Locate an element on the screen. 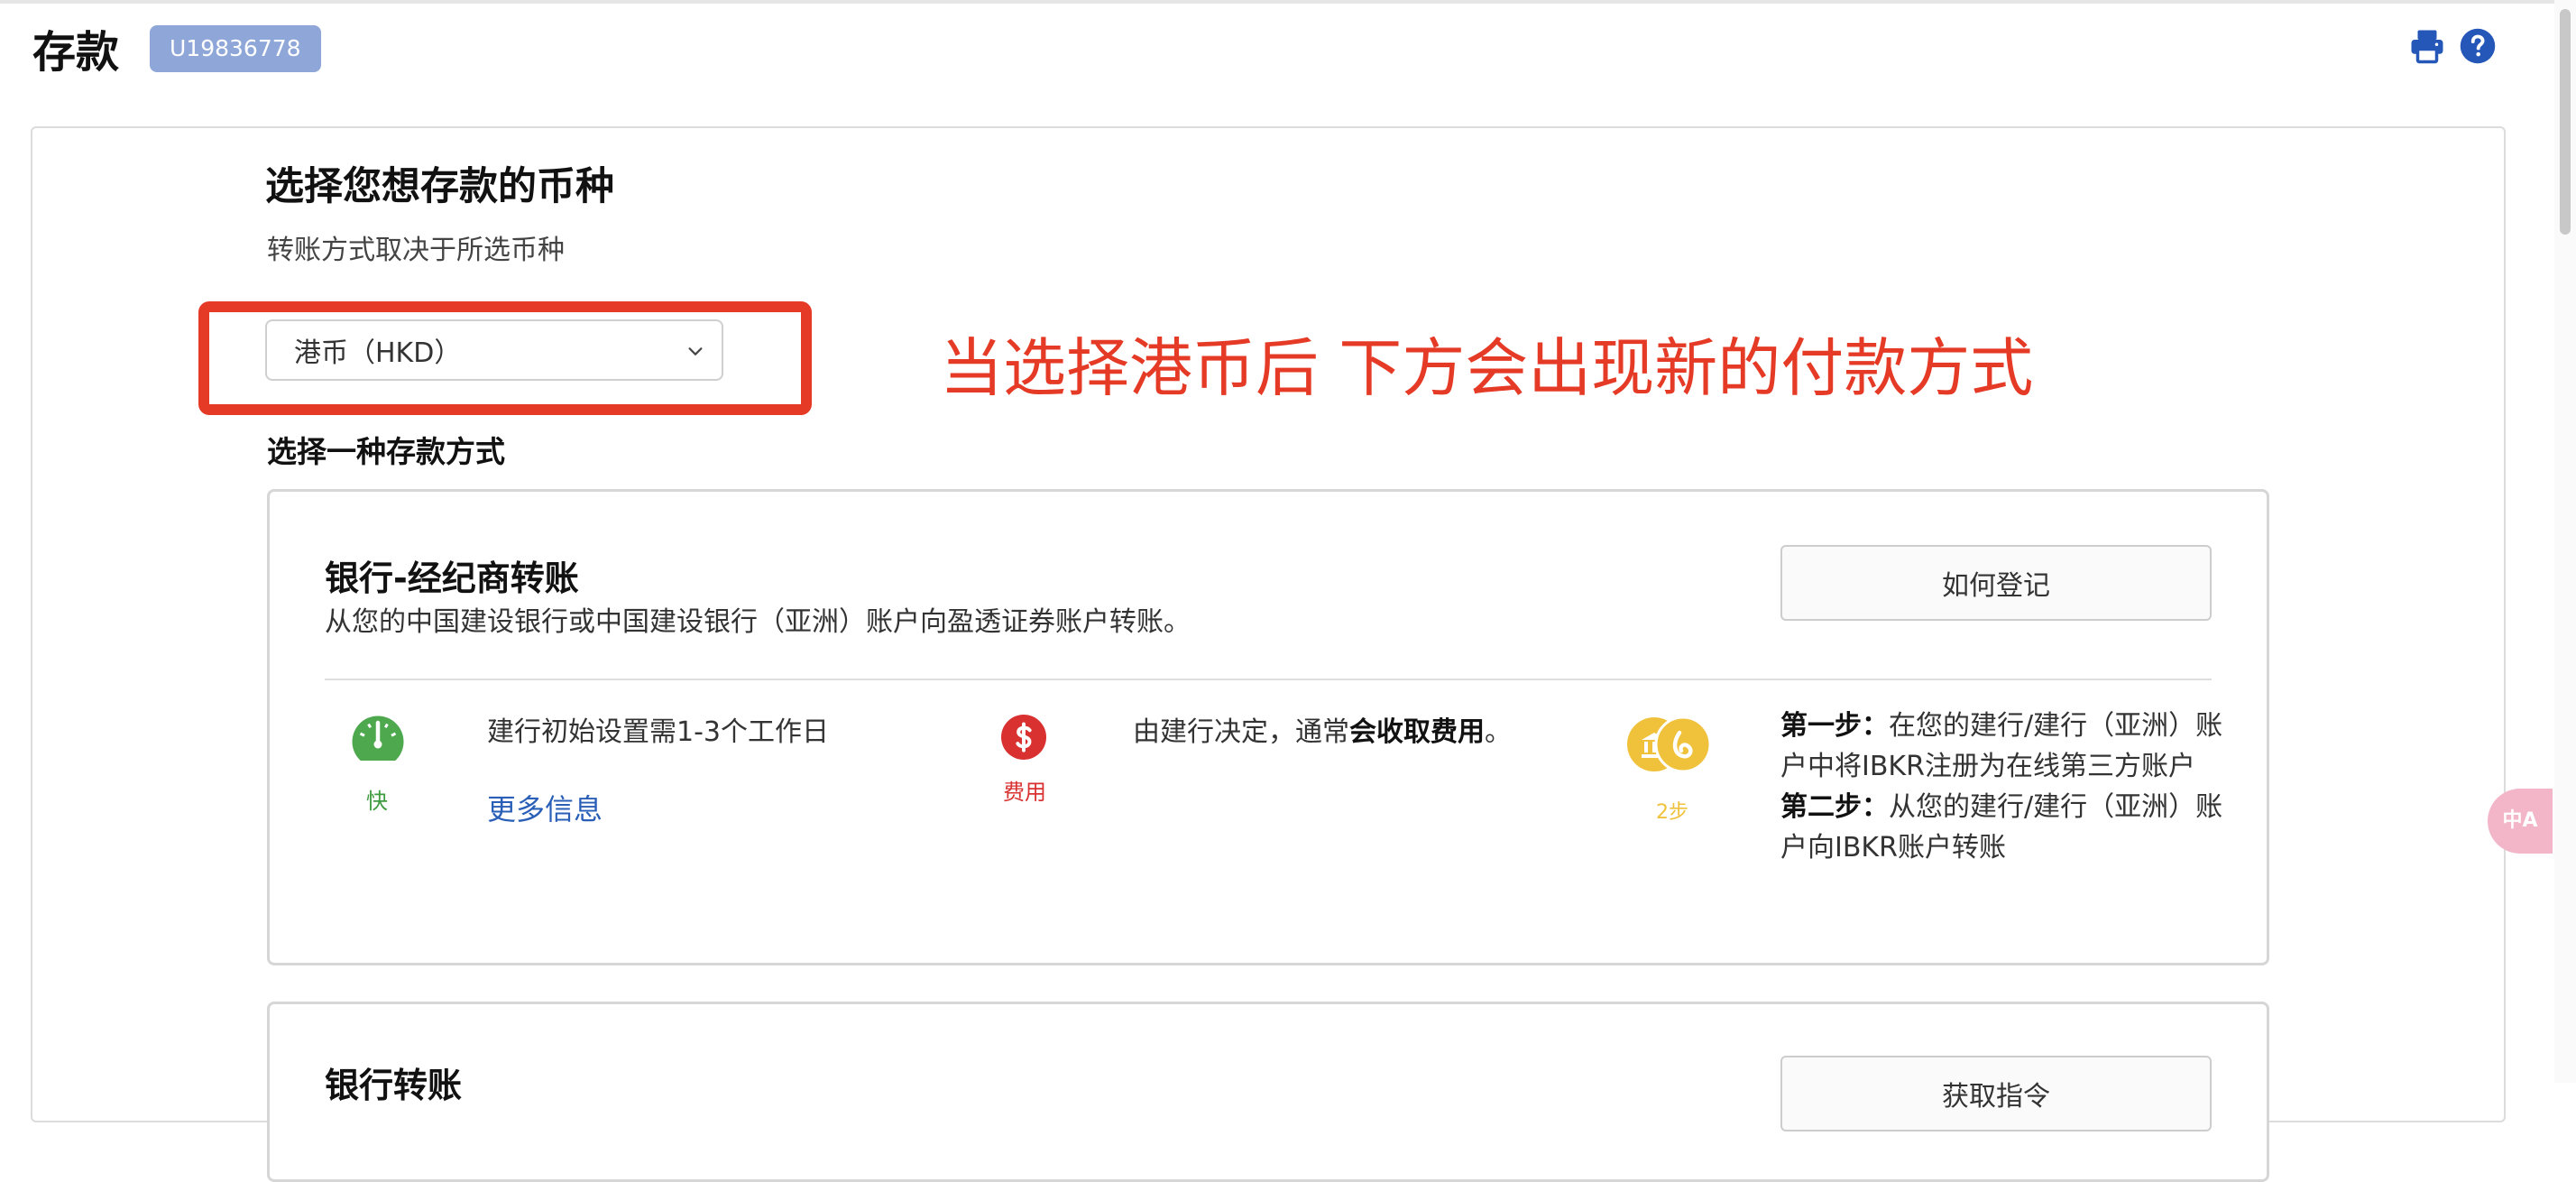 This screenshot has width=2576, height=1182. print-icon is located at coordinates (2427, 46).